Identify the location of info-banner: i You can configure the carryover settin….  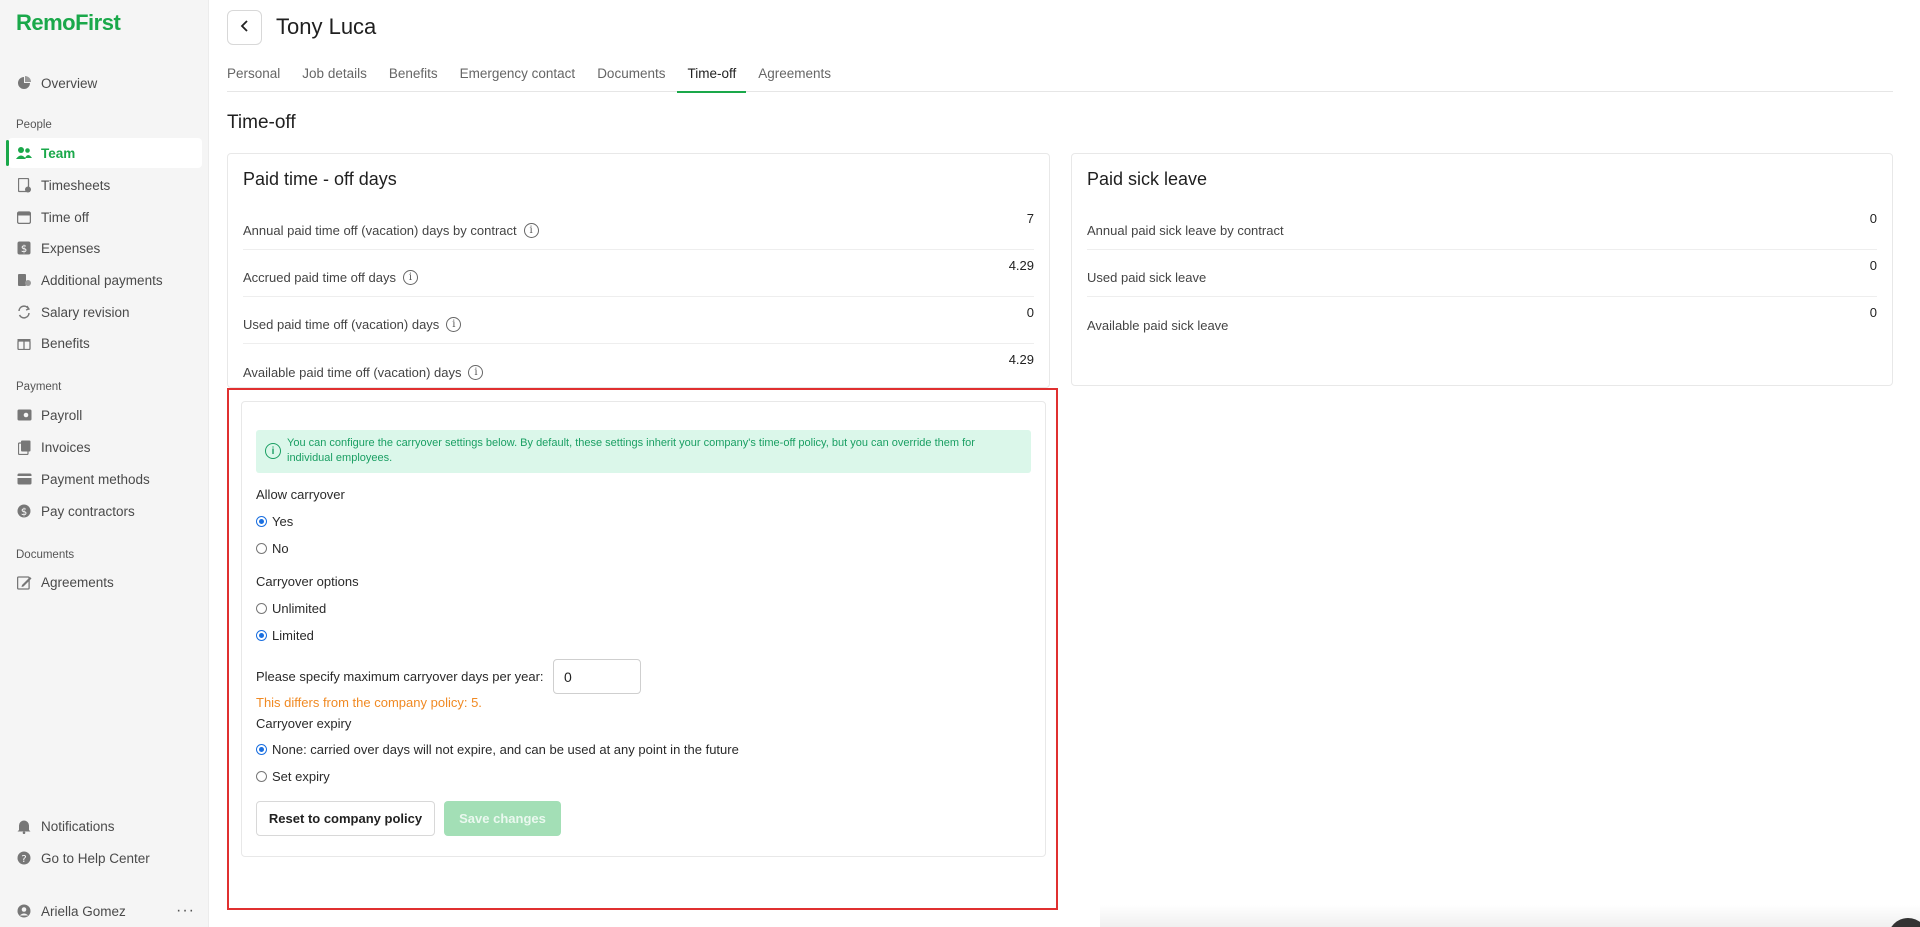
(643, 451).